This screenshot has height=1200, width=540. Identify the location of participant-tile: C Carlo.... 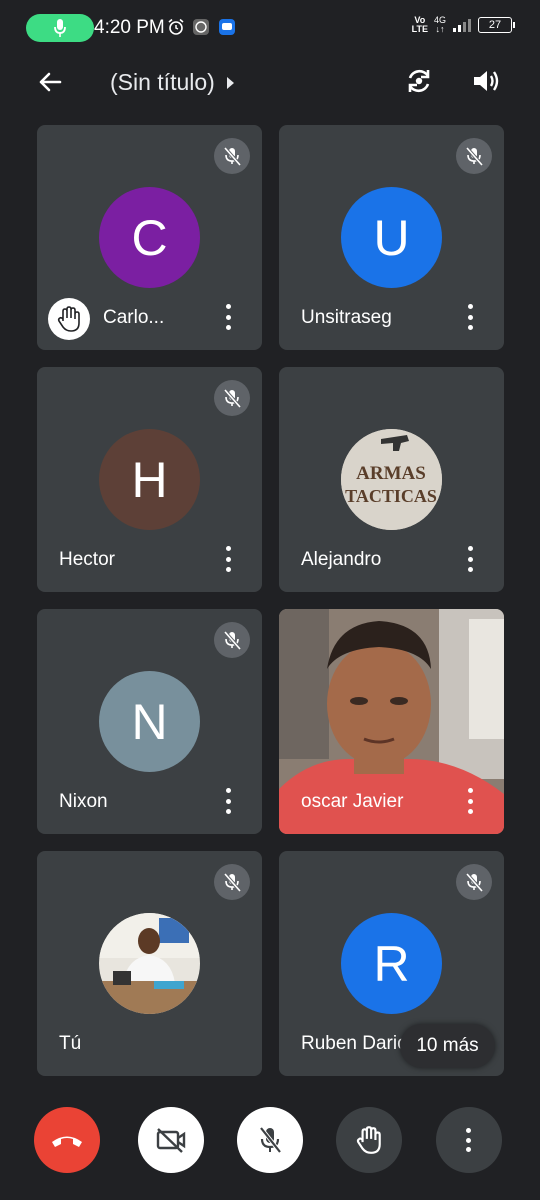
(149, 237).